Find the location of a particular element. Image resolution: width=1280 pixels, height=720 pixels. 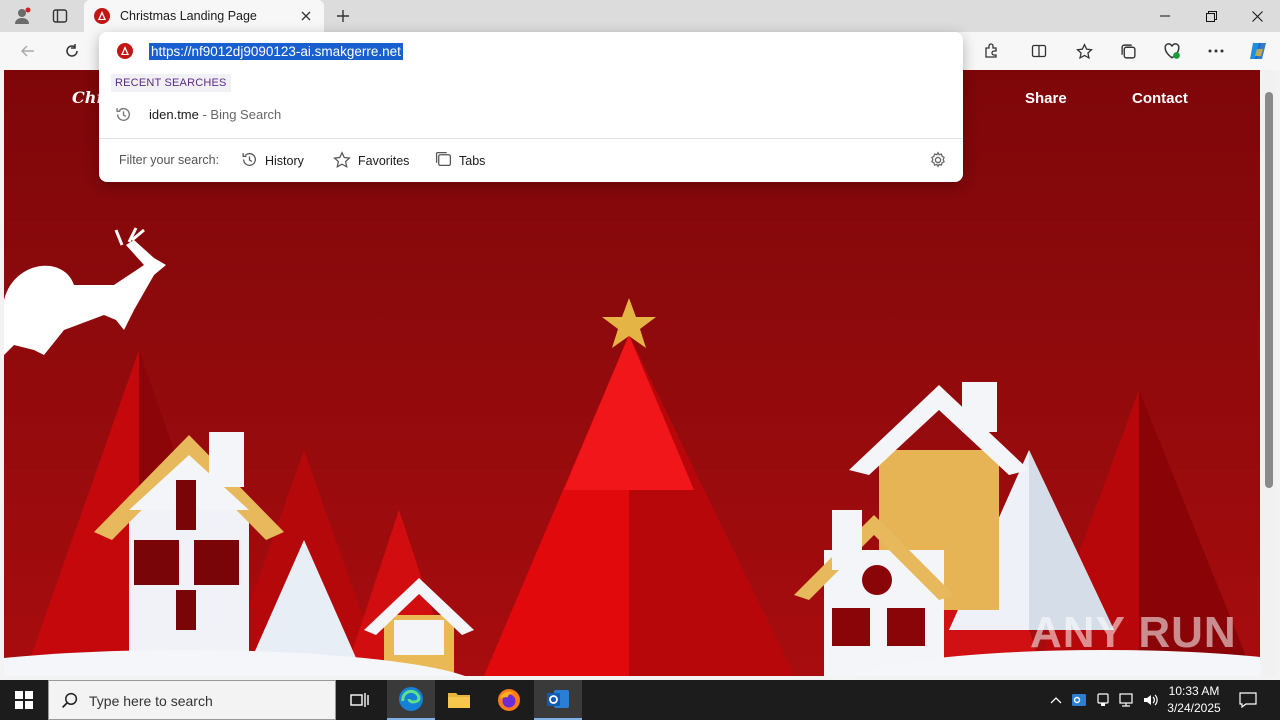

history-clock-icon is located at coordinates (123, 117).